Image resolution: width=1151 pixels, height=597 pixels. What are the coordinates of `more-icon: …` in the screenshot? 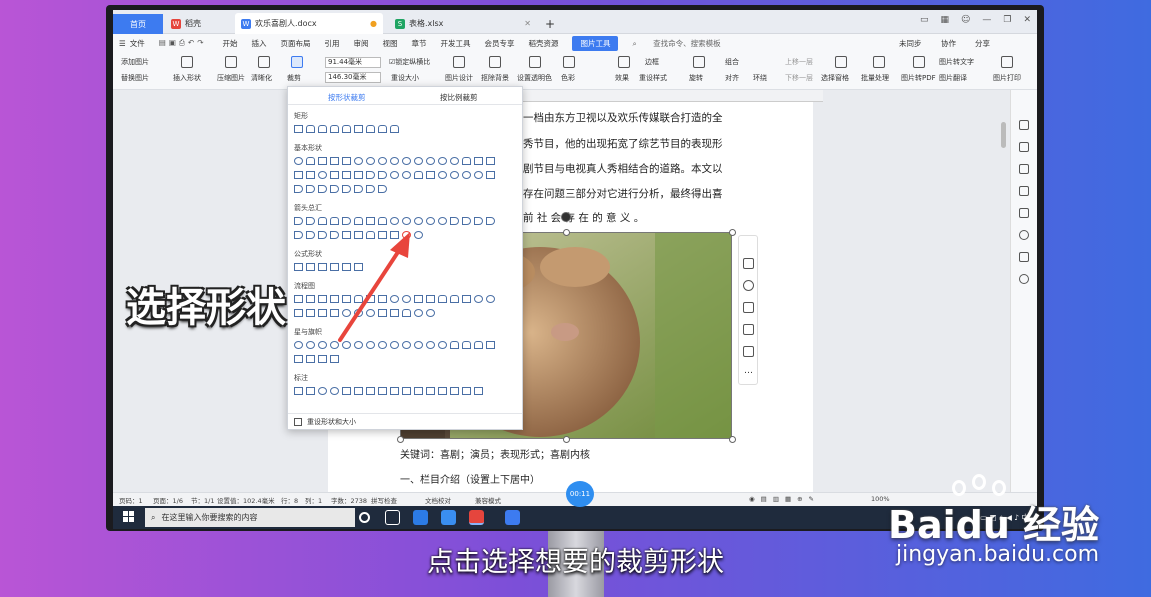 It's located at (748, 371).